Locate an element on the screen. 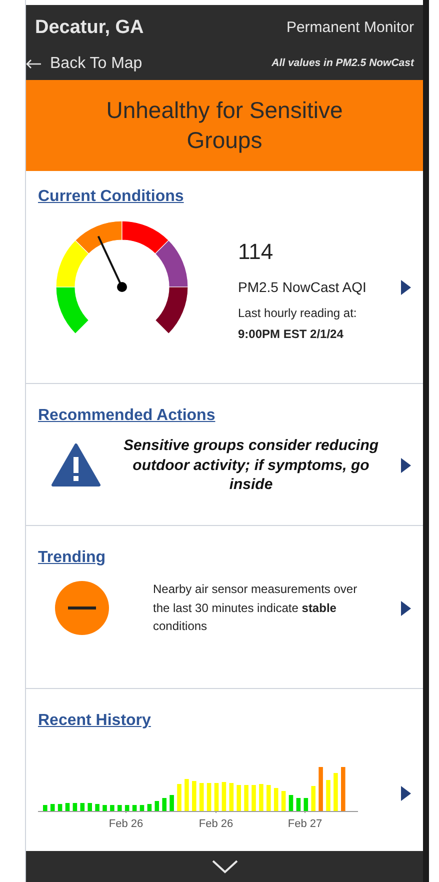 This screenshot has width=439, height=882. monitor-type: Permanent Monitor is located at coordinates (350, 28).